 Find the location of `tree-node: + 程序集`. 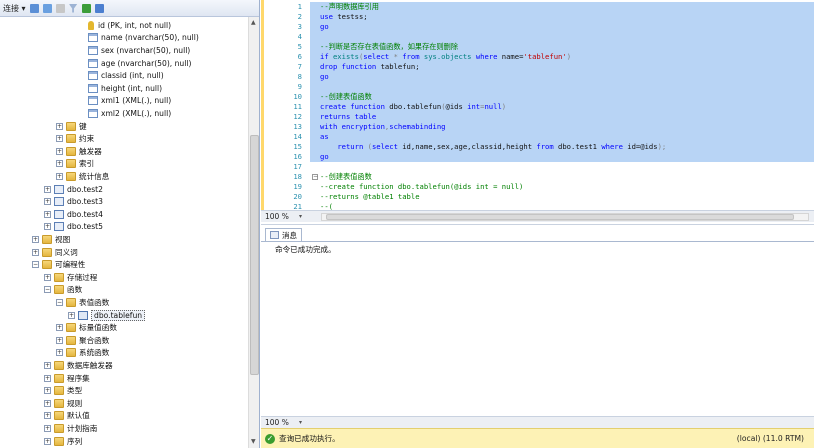

tree-node: + 程序集 is located at coordinates (67, 378).